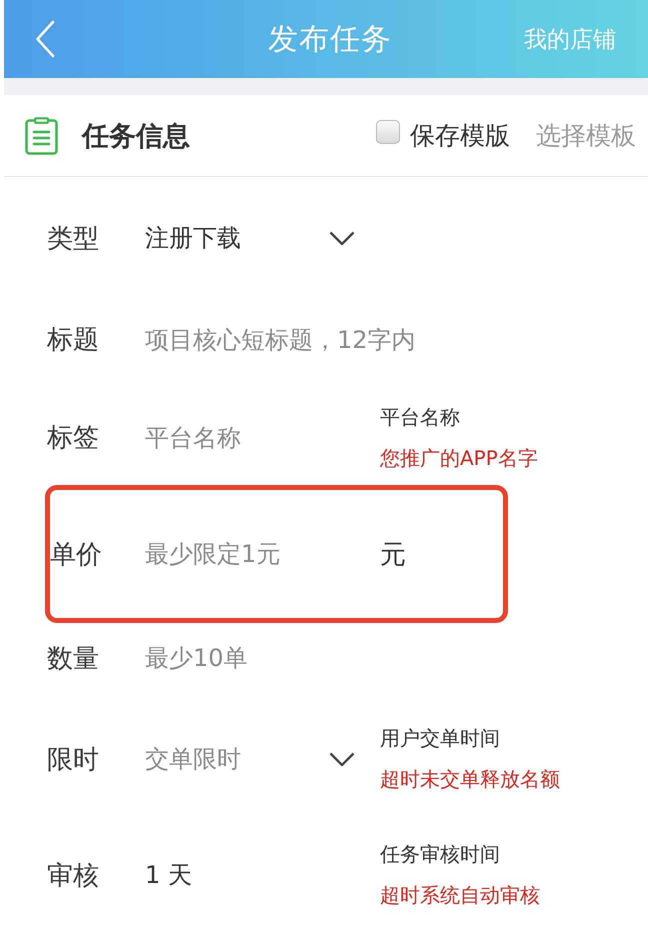 This screenshot has height=932, width=648. What do you see at coordinates (73, 659) in the screenshot?
I see `field-label: 数量` at bounding box center [73, 659].